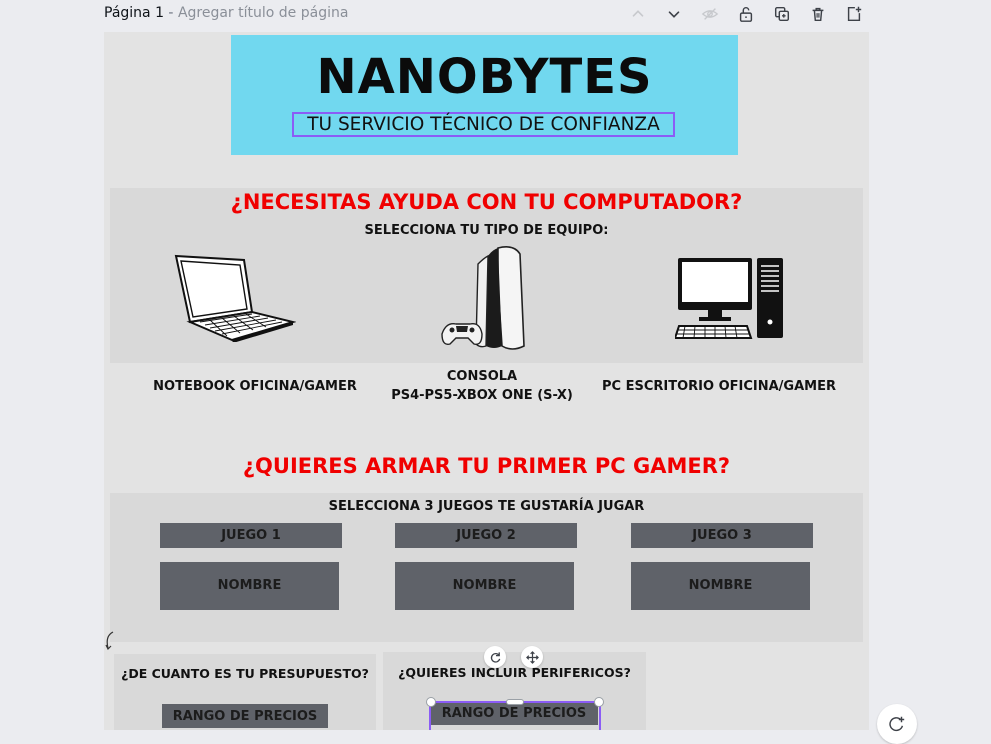 The width and height of the screenshot is (991, 744). Describe the element at coordinates (484, 77) in the screenshot. I see `brand-title: NANOBYTES` at that location.